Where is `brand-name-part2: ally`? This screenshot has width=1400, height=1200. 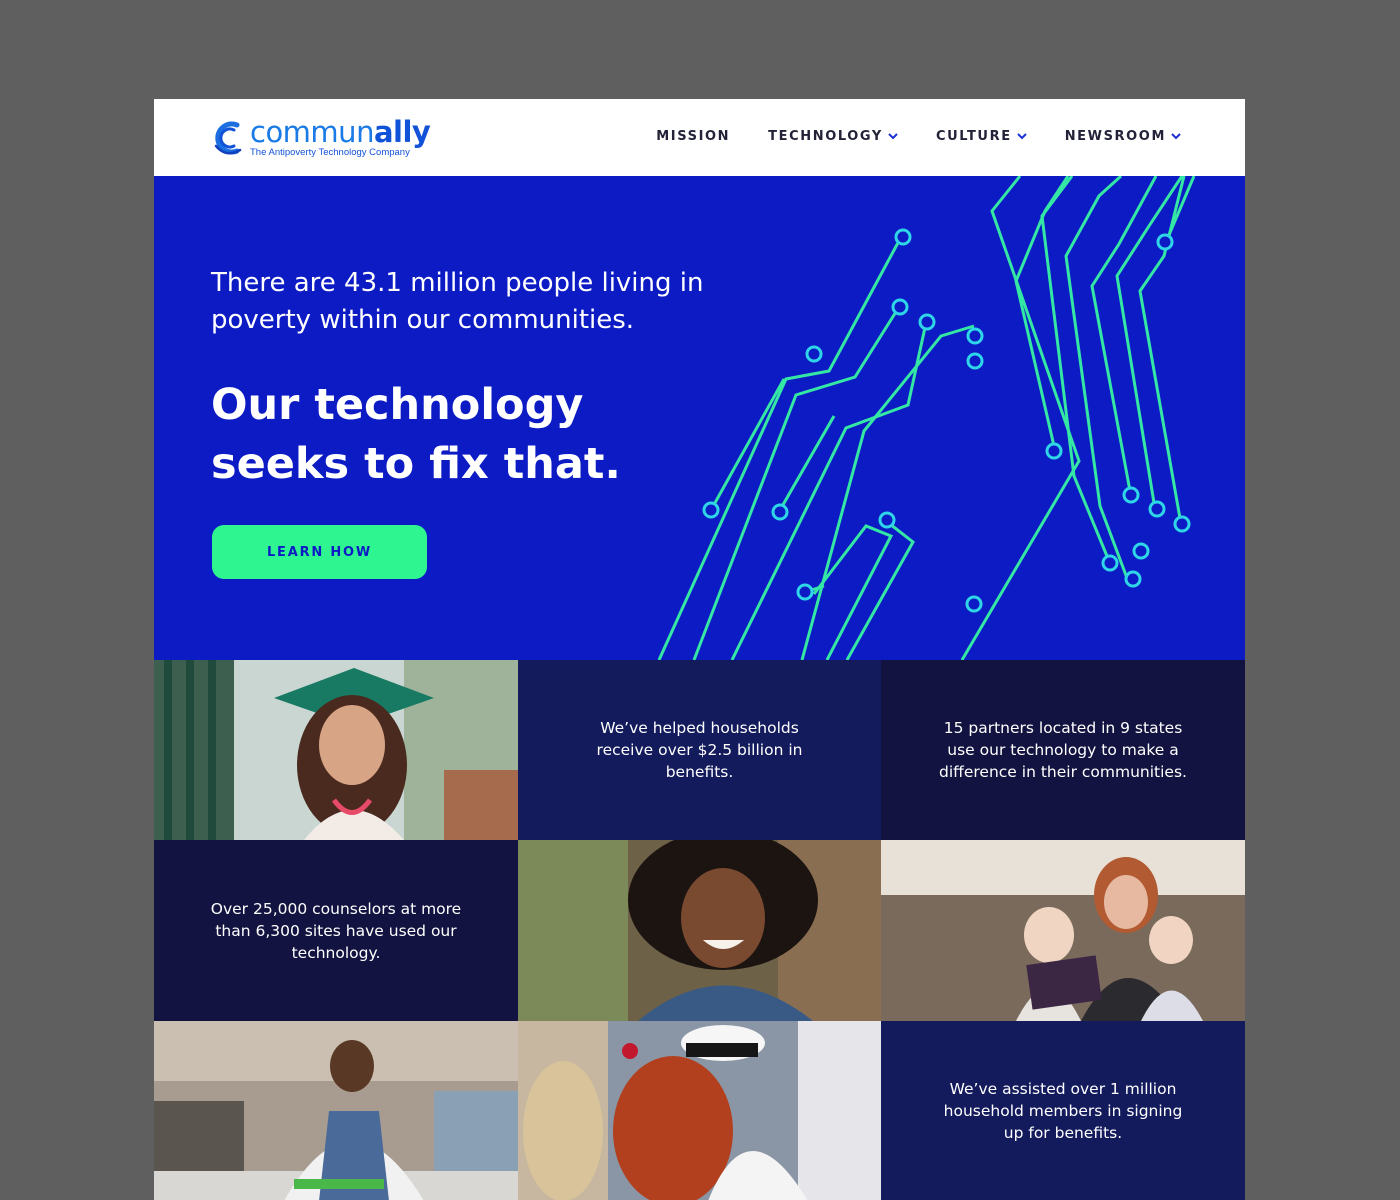 brand-name-part2: ally is located at coordinates (402, 132).